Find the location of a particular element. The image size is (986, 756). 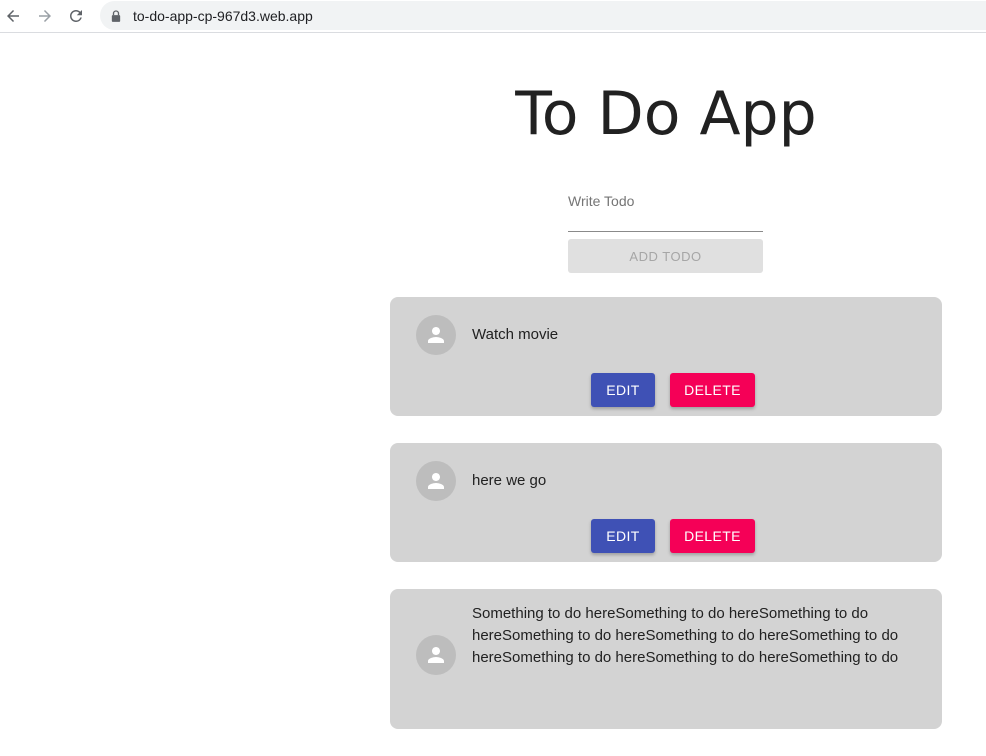

arrow-right-icon is located at coordinates (45, 16).